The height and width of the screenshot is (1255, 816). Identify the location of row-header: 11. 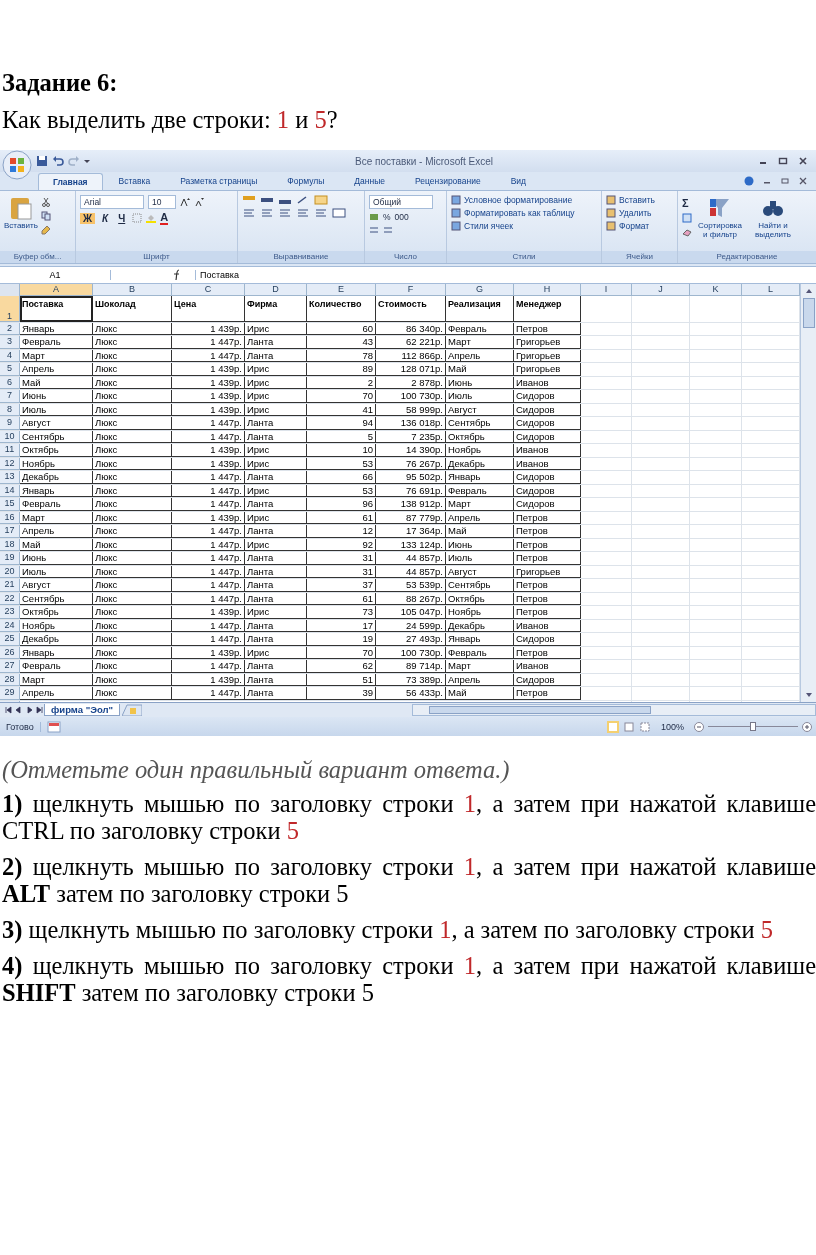
(10, 450).